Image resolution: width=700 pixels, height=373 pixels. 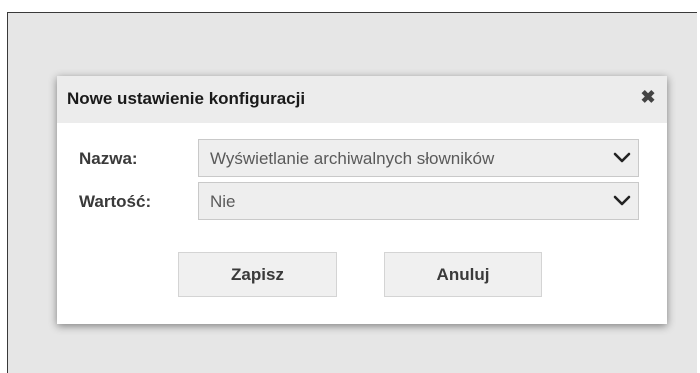 What do you see at coordinates (362, 99) in the screenshot?
I see `dialog-titlebar: Nowe ustawienie konfiguracji ✖` at bounding box center [362, 99].